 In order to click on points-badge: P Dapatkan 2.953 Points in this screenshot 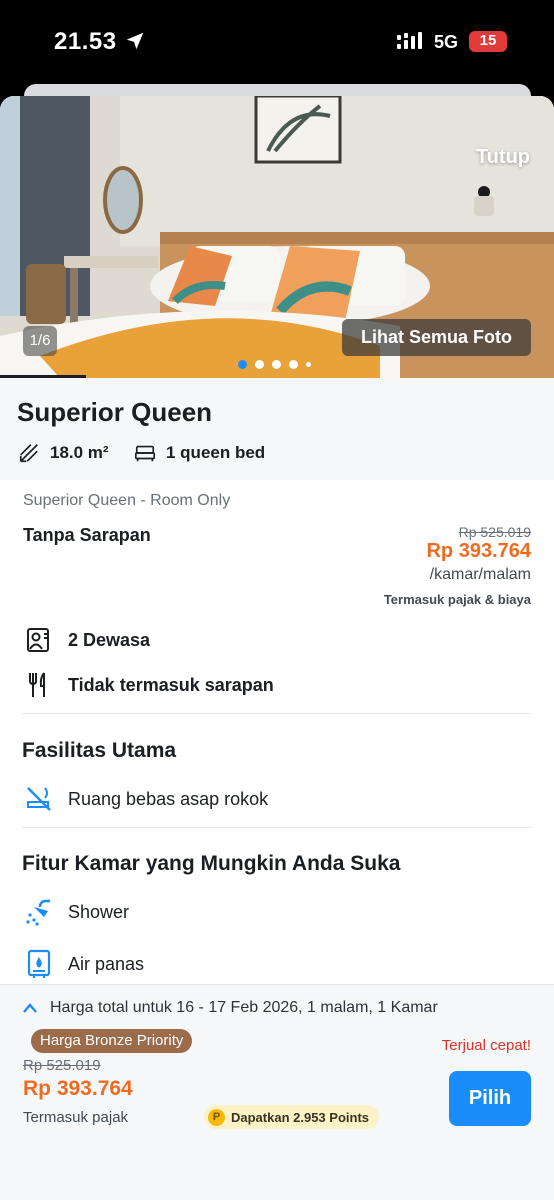, I will do `click(291, 1117)`.